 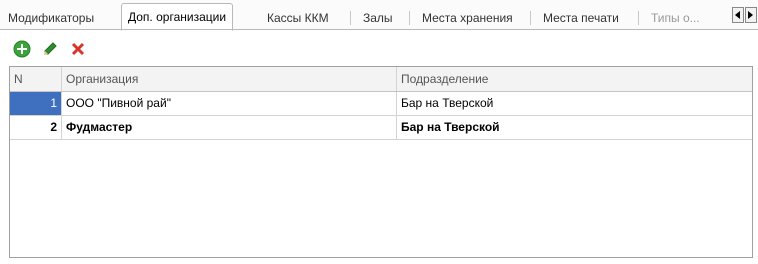 I want to click on pencil-icon, so click(x=50, y=48).